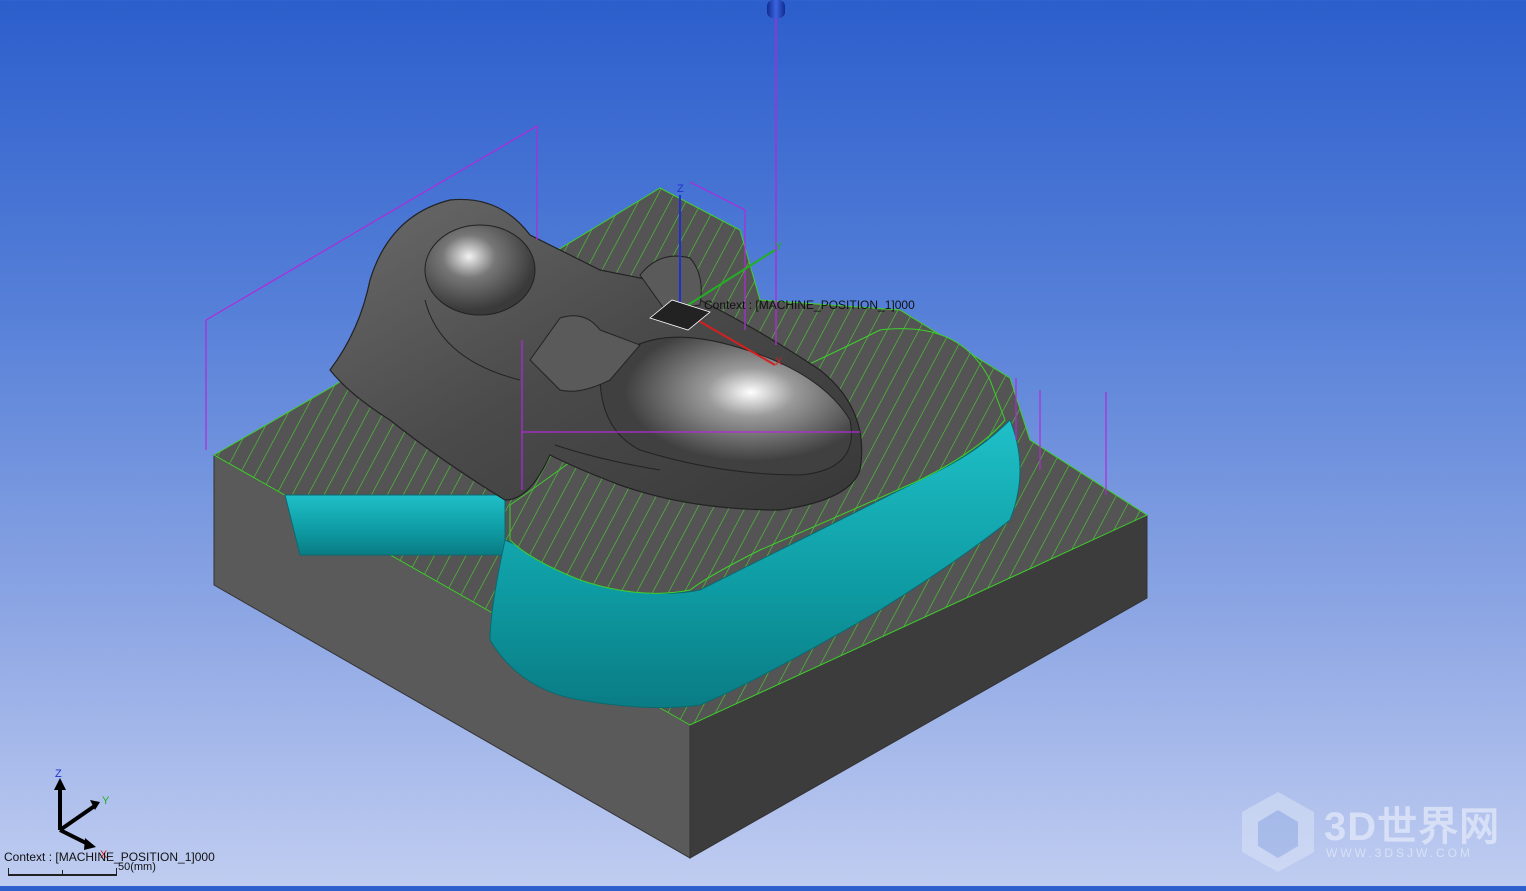 This screenshot has height=891, width=1526. I want to click on context-label-3d: Context : [MACHINE_POSITION_1]000, so click(809, 305).